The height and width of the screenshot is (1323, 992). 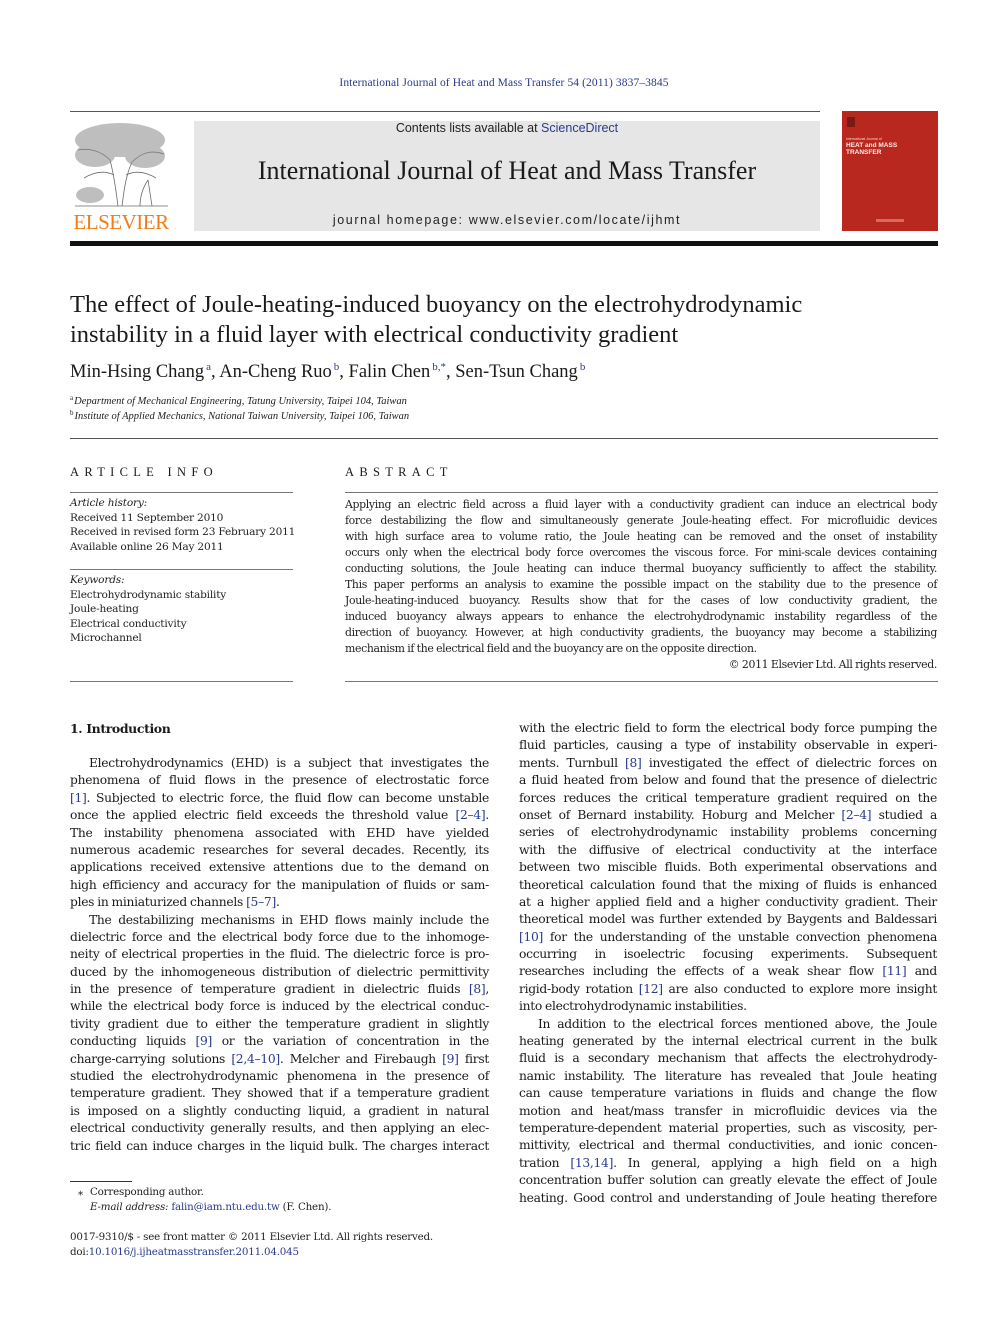 What do you see at coordinates (641, 492) in the screenshot?
I see `abstract-rule` at bounding box center [641, 492].